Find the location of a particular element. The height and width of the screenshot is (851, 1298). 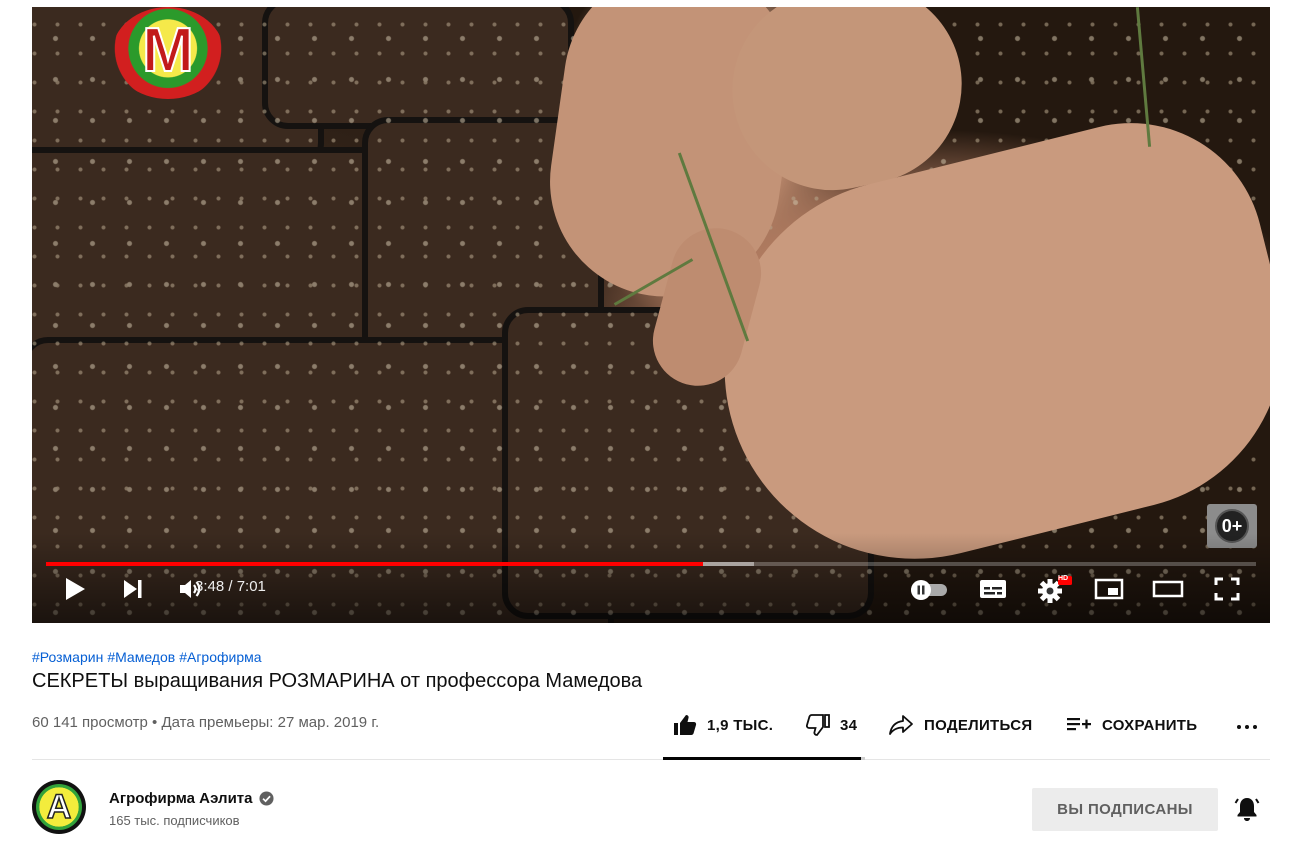

channel-watermark-logo: M is located at coordinates (168, 53).